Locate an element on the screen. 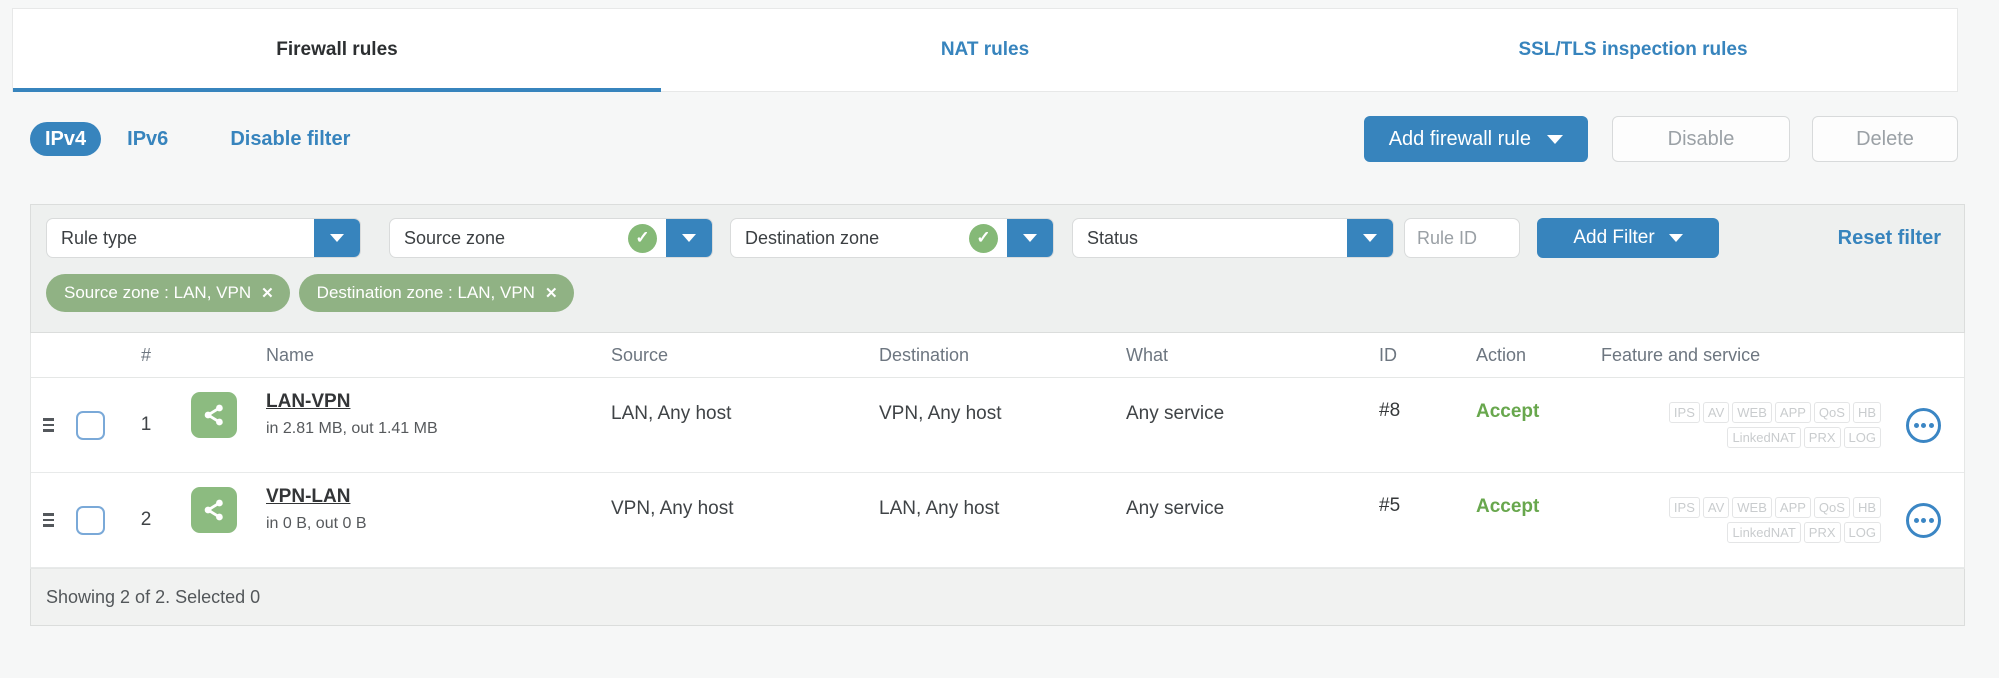 This screenshot has width=1999, height=678. rule-name-cell: VPN-LAN in 0 B, out 0 B is located at coordinates (421, 503).